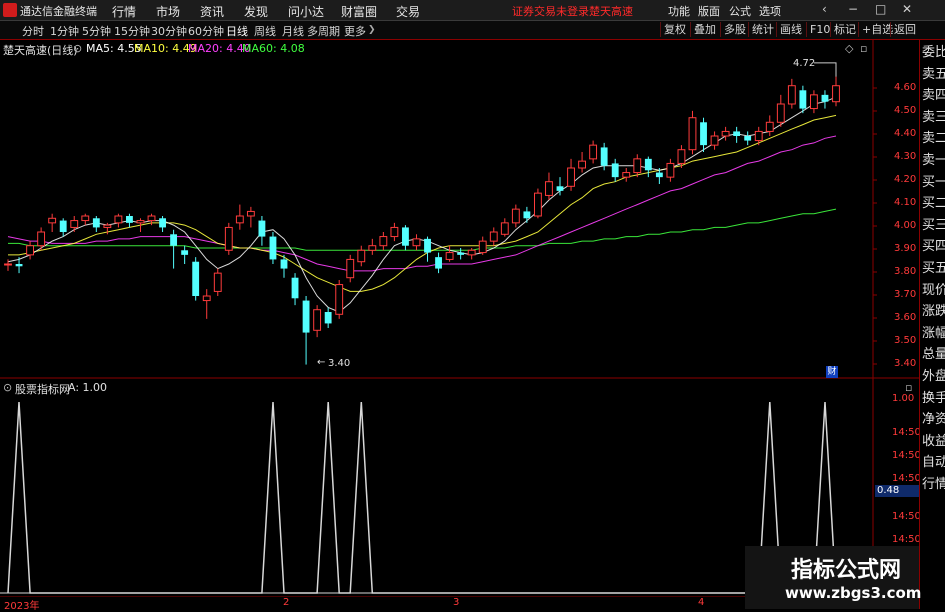  What do you see at coordinates (422, 229) in the screenshot?
I see `ma60-line` at bounding box center [422, 229].